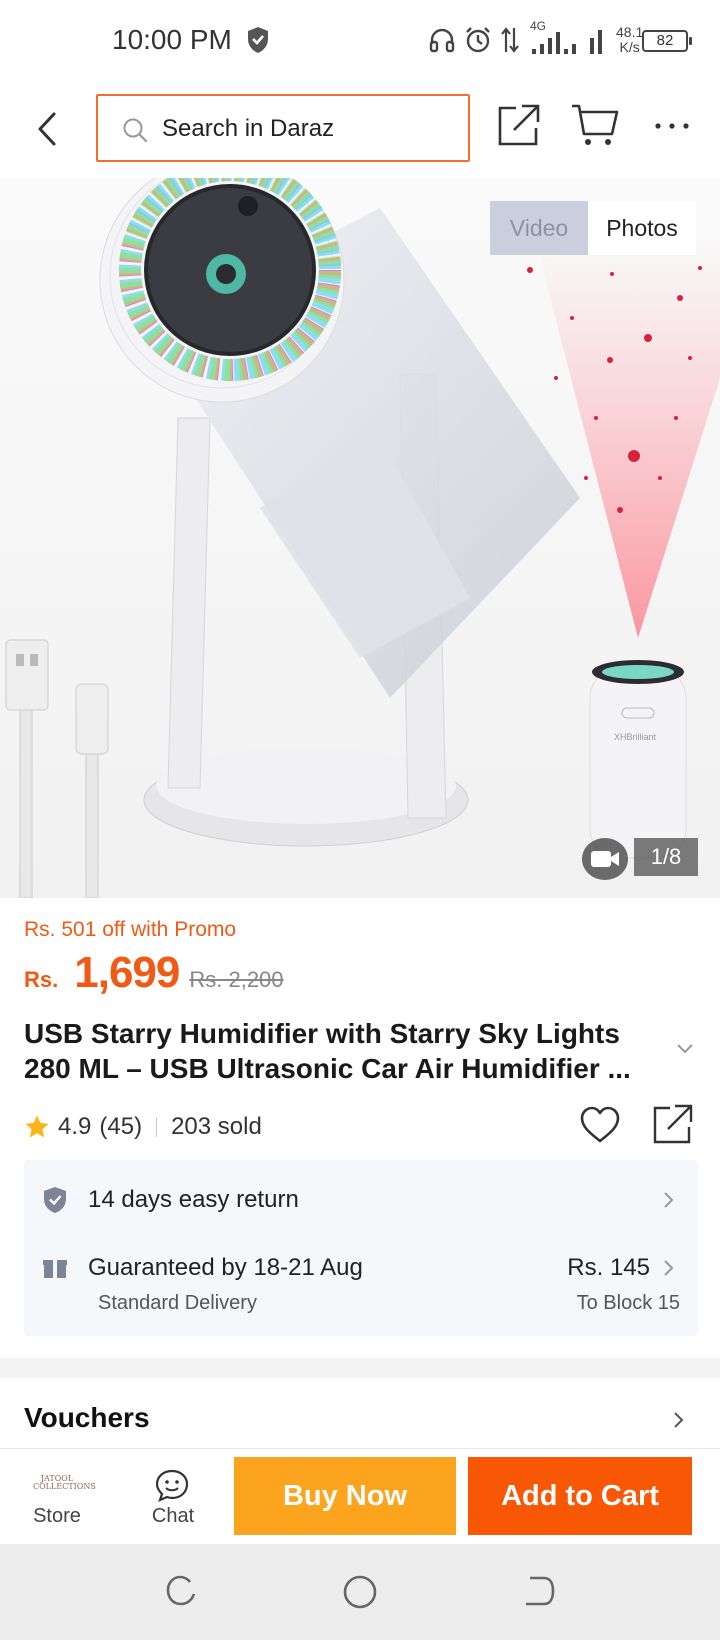 This screenshot has width=720, height=1640. I want to click on chat-icon, so click(172, 1485).